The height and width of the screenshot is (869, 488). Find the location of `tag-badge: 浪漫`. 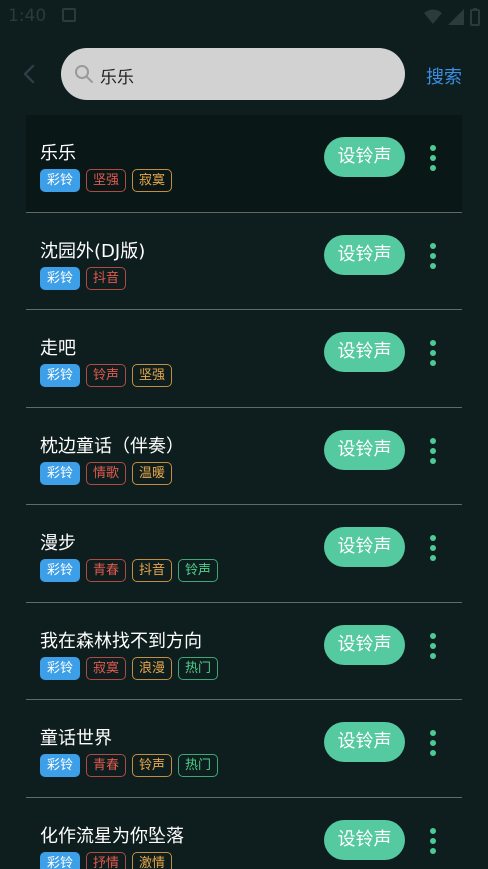

tag-badge: 浪漫 is located at coordinates (152, 668).